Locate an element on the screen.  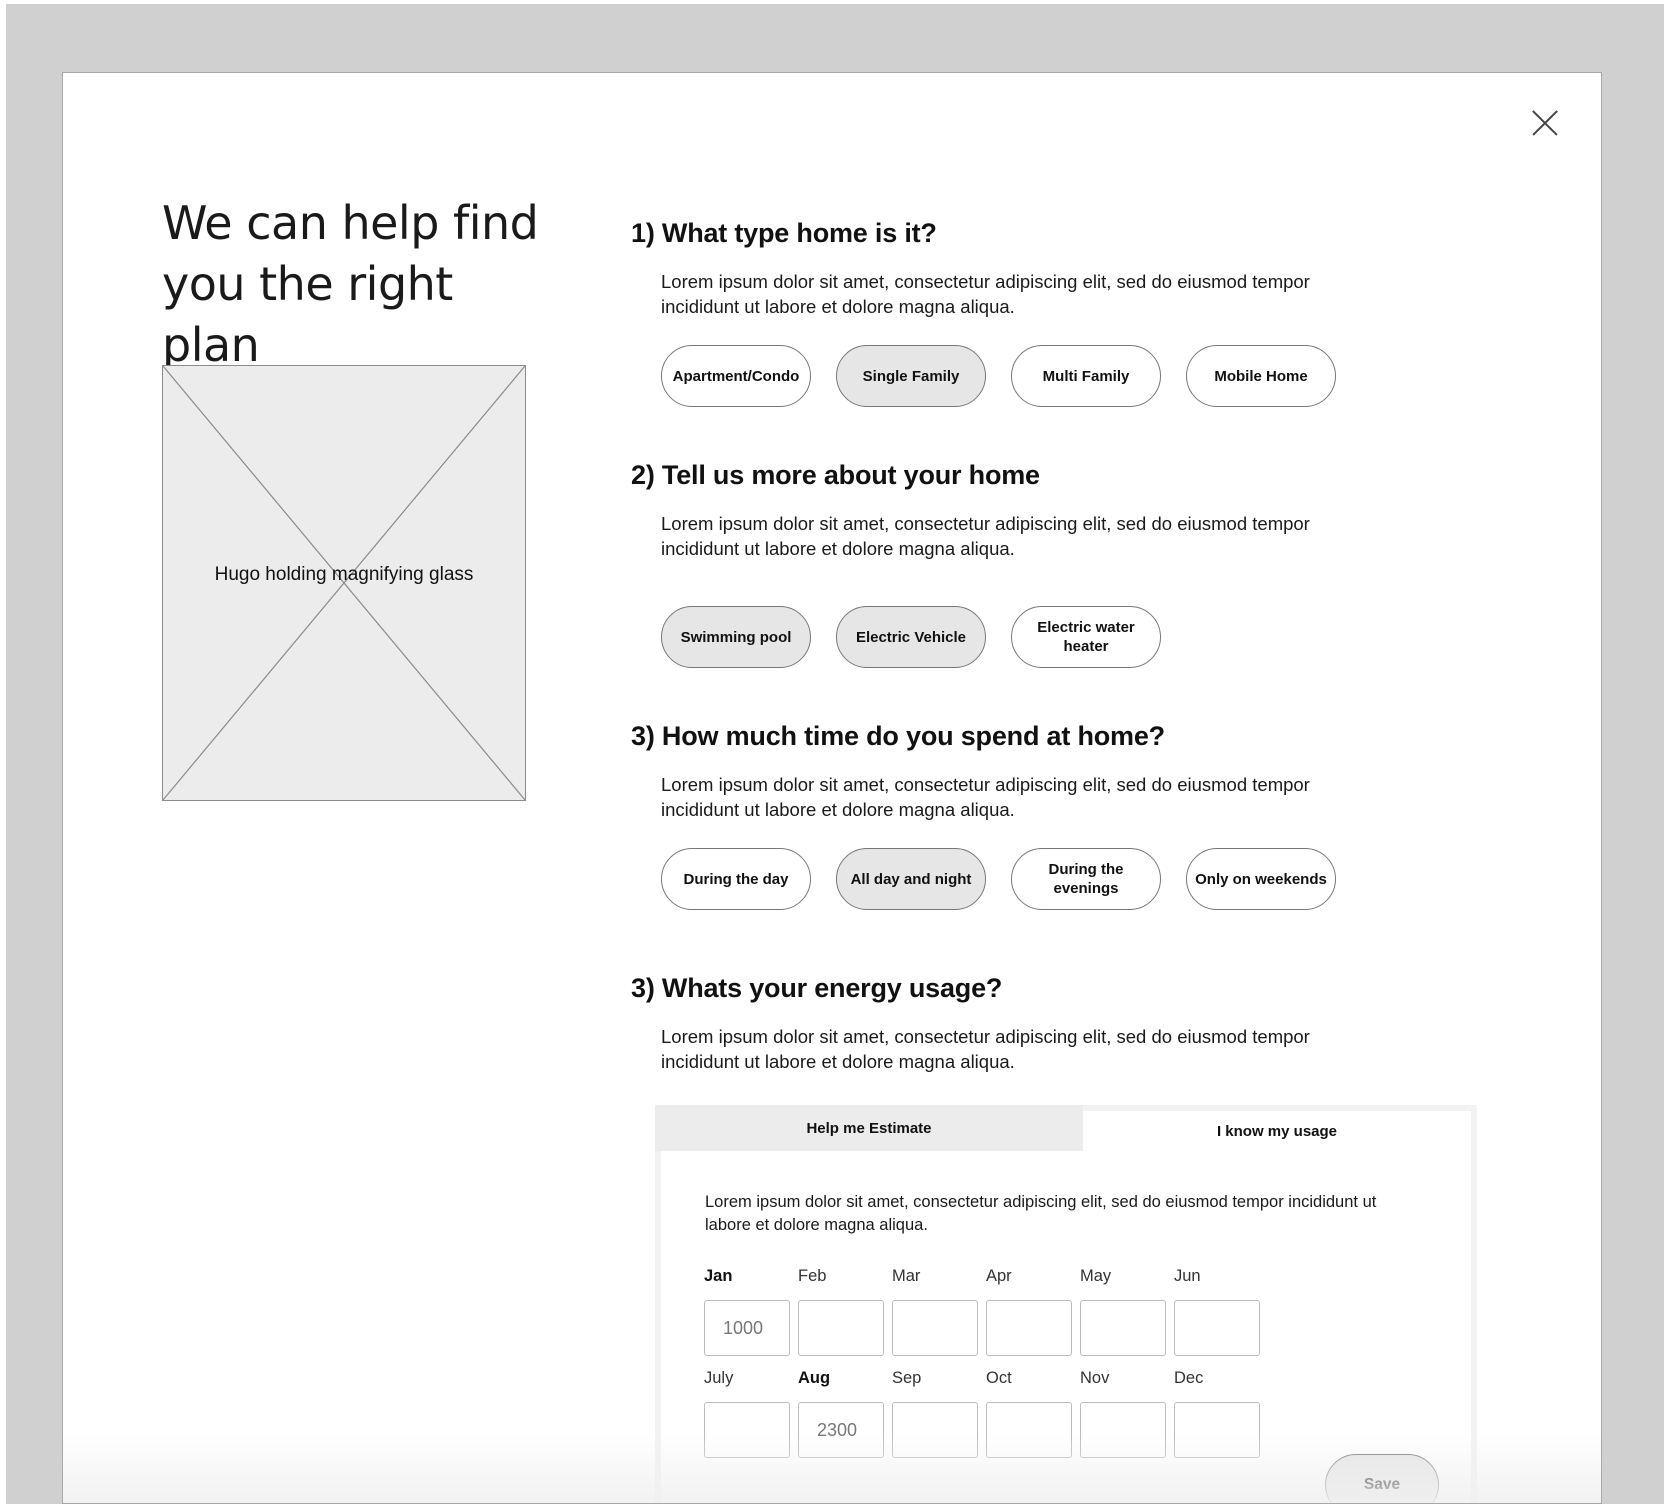
tab-help-me-estimate: Help me Estimate is located at coordinates (869, 1128).